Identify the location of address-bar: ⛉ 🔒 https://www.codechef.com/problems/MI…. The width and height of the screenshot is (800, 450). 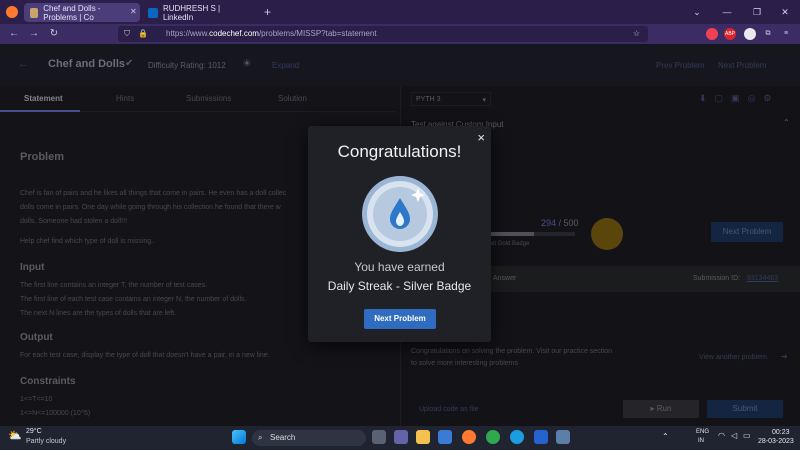
(383, 34).